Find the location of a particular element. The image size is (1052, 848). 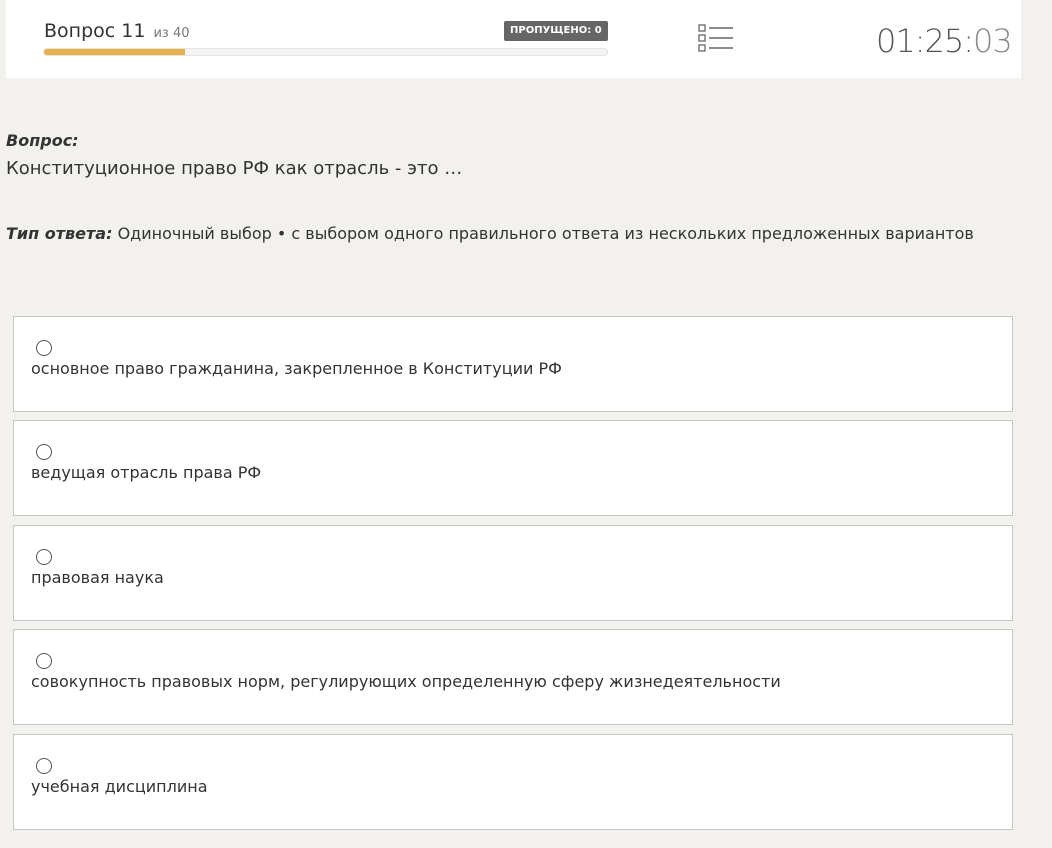

question-heading: Вопрос: is located at coordinates (42, 140).